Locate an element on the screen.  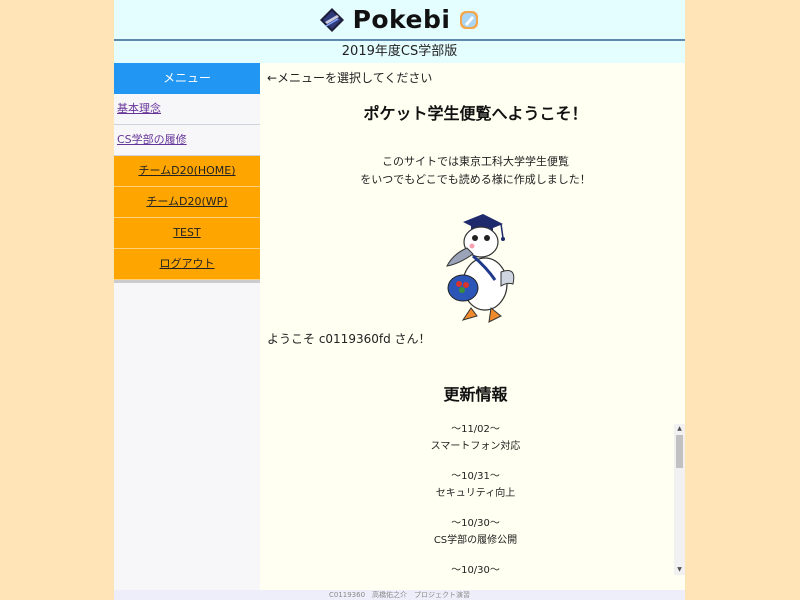
site-header: Pokebi is located at coordinates (399, 20).